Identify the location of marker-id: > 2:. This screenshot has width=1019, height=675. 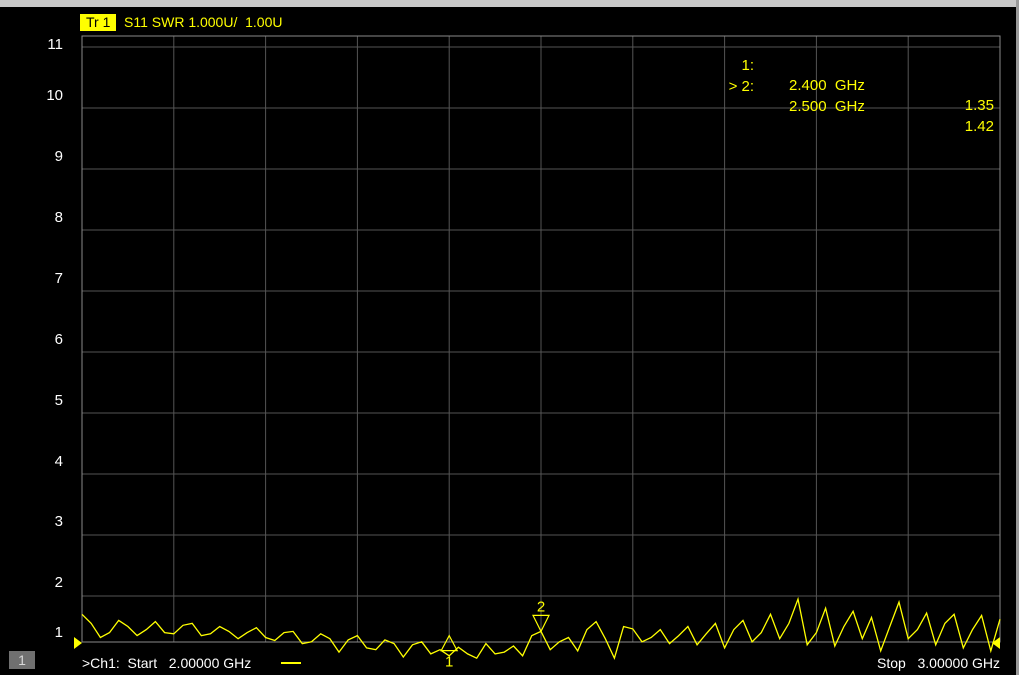
(741, 86).